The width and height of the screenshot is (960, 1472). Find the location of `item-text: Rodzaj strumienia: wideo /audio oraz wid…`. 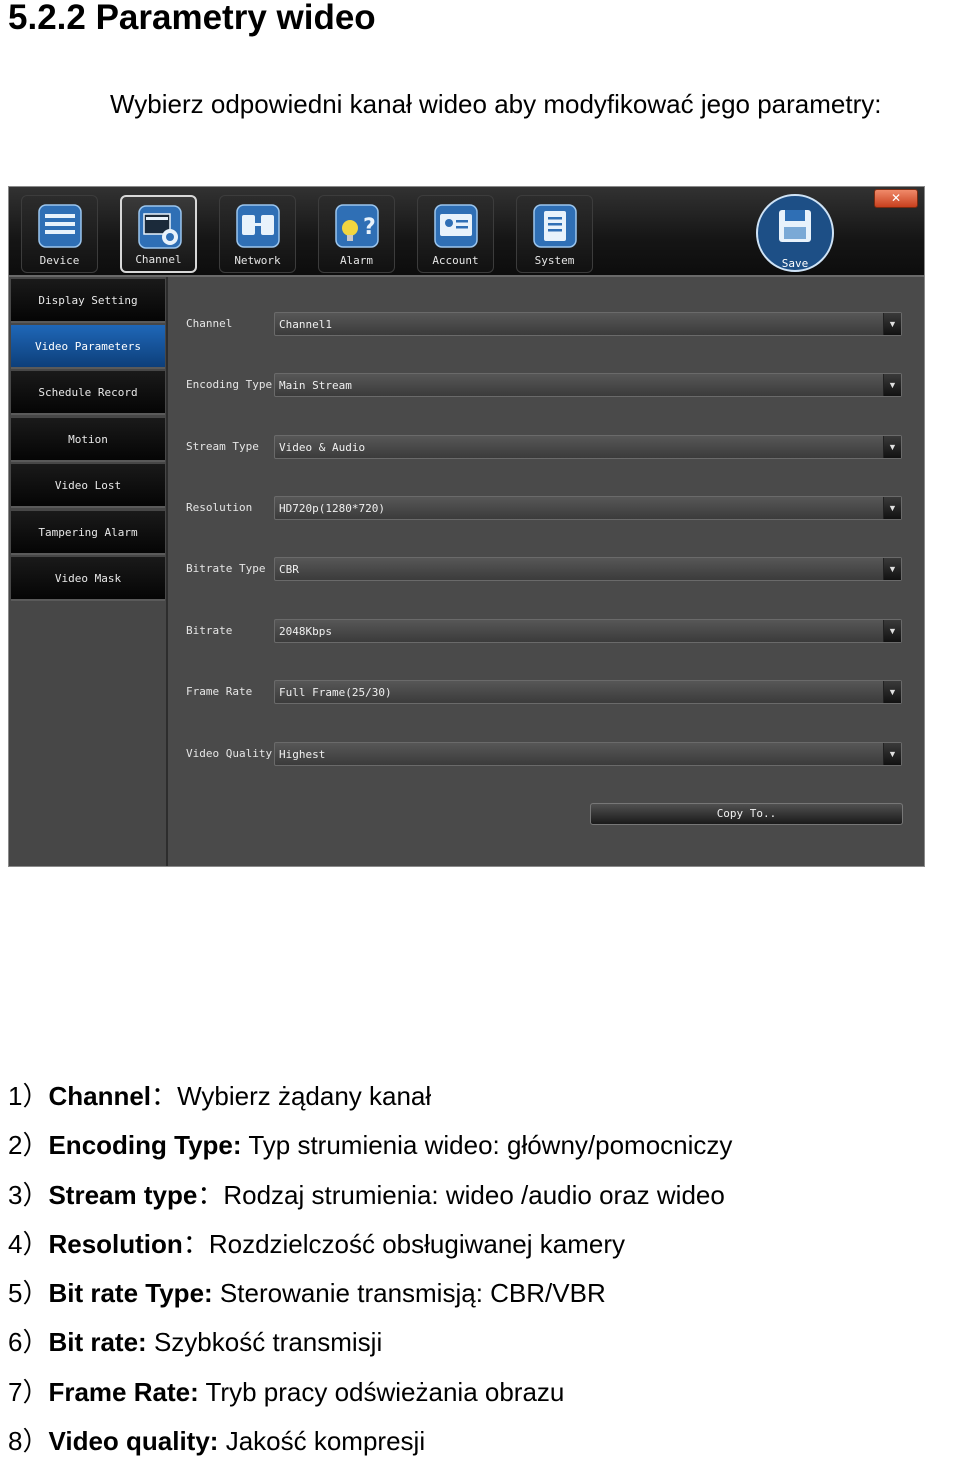

item-text: Rodzaj strumienia: wideo /audio oraz wid… is located at coordinates (474, 1194).